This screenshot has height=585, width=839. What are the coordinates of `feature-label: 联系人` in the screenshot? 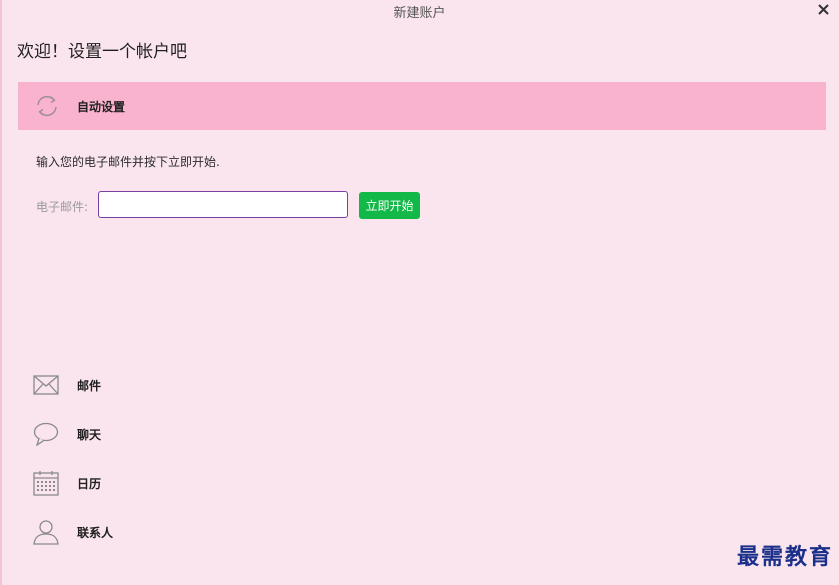 It's located at (95, 532).